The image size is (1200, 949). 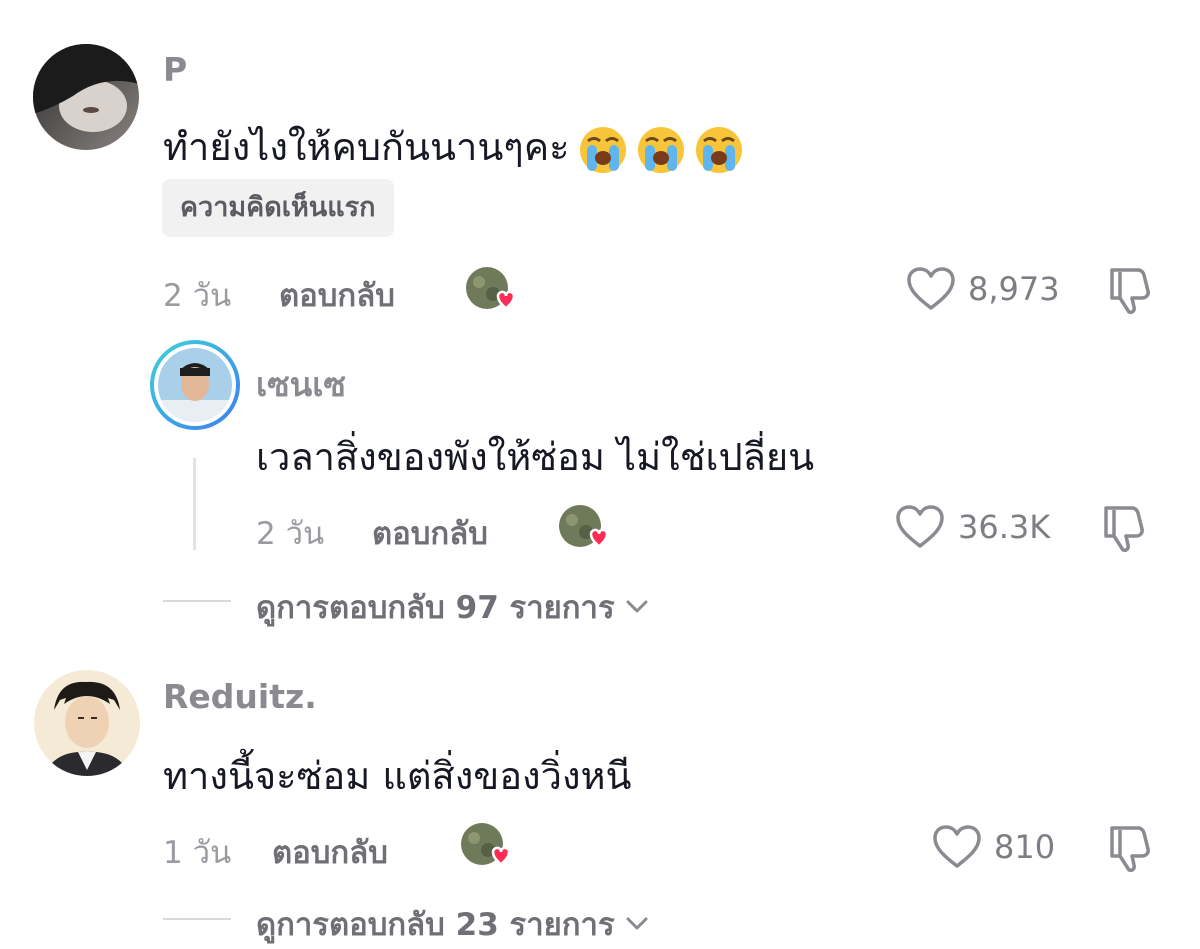 I want to click on view-replies-button: ดูการตอบกลับ 23 รายการ, so click(x=452, y=924).